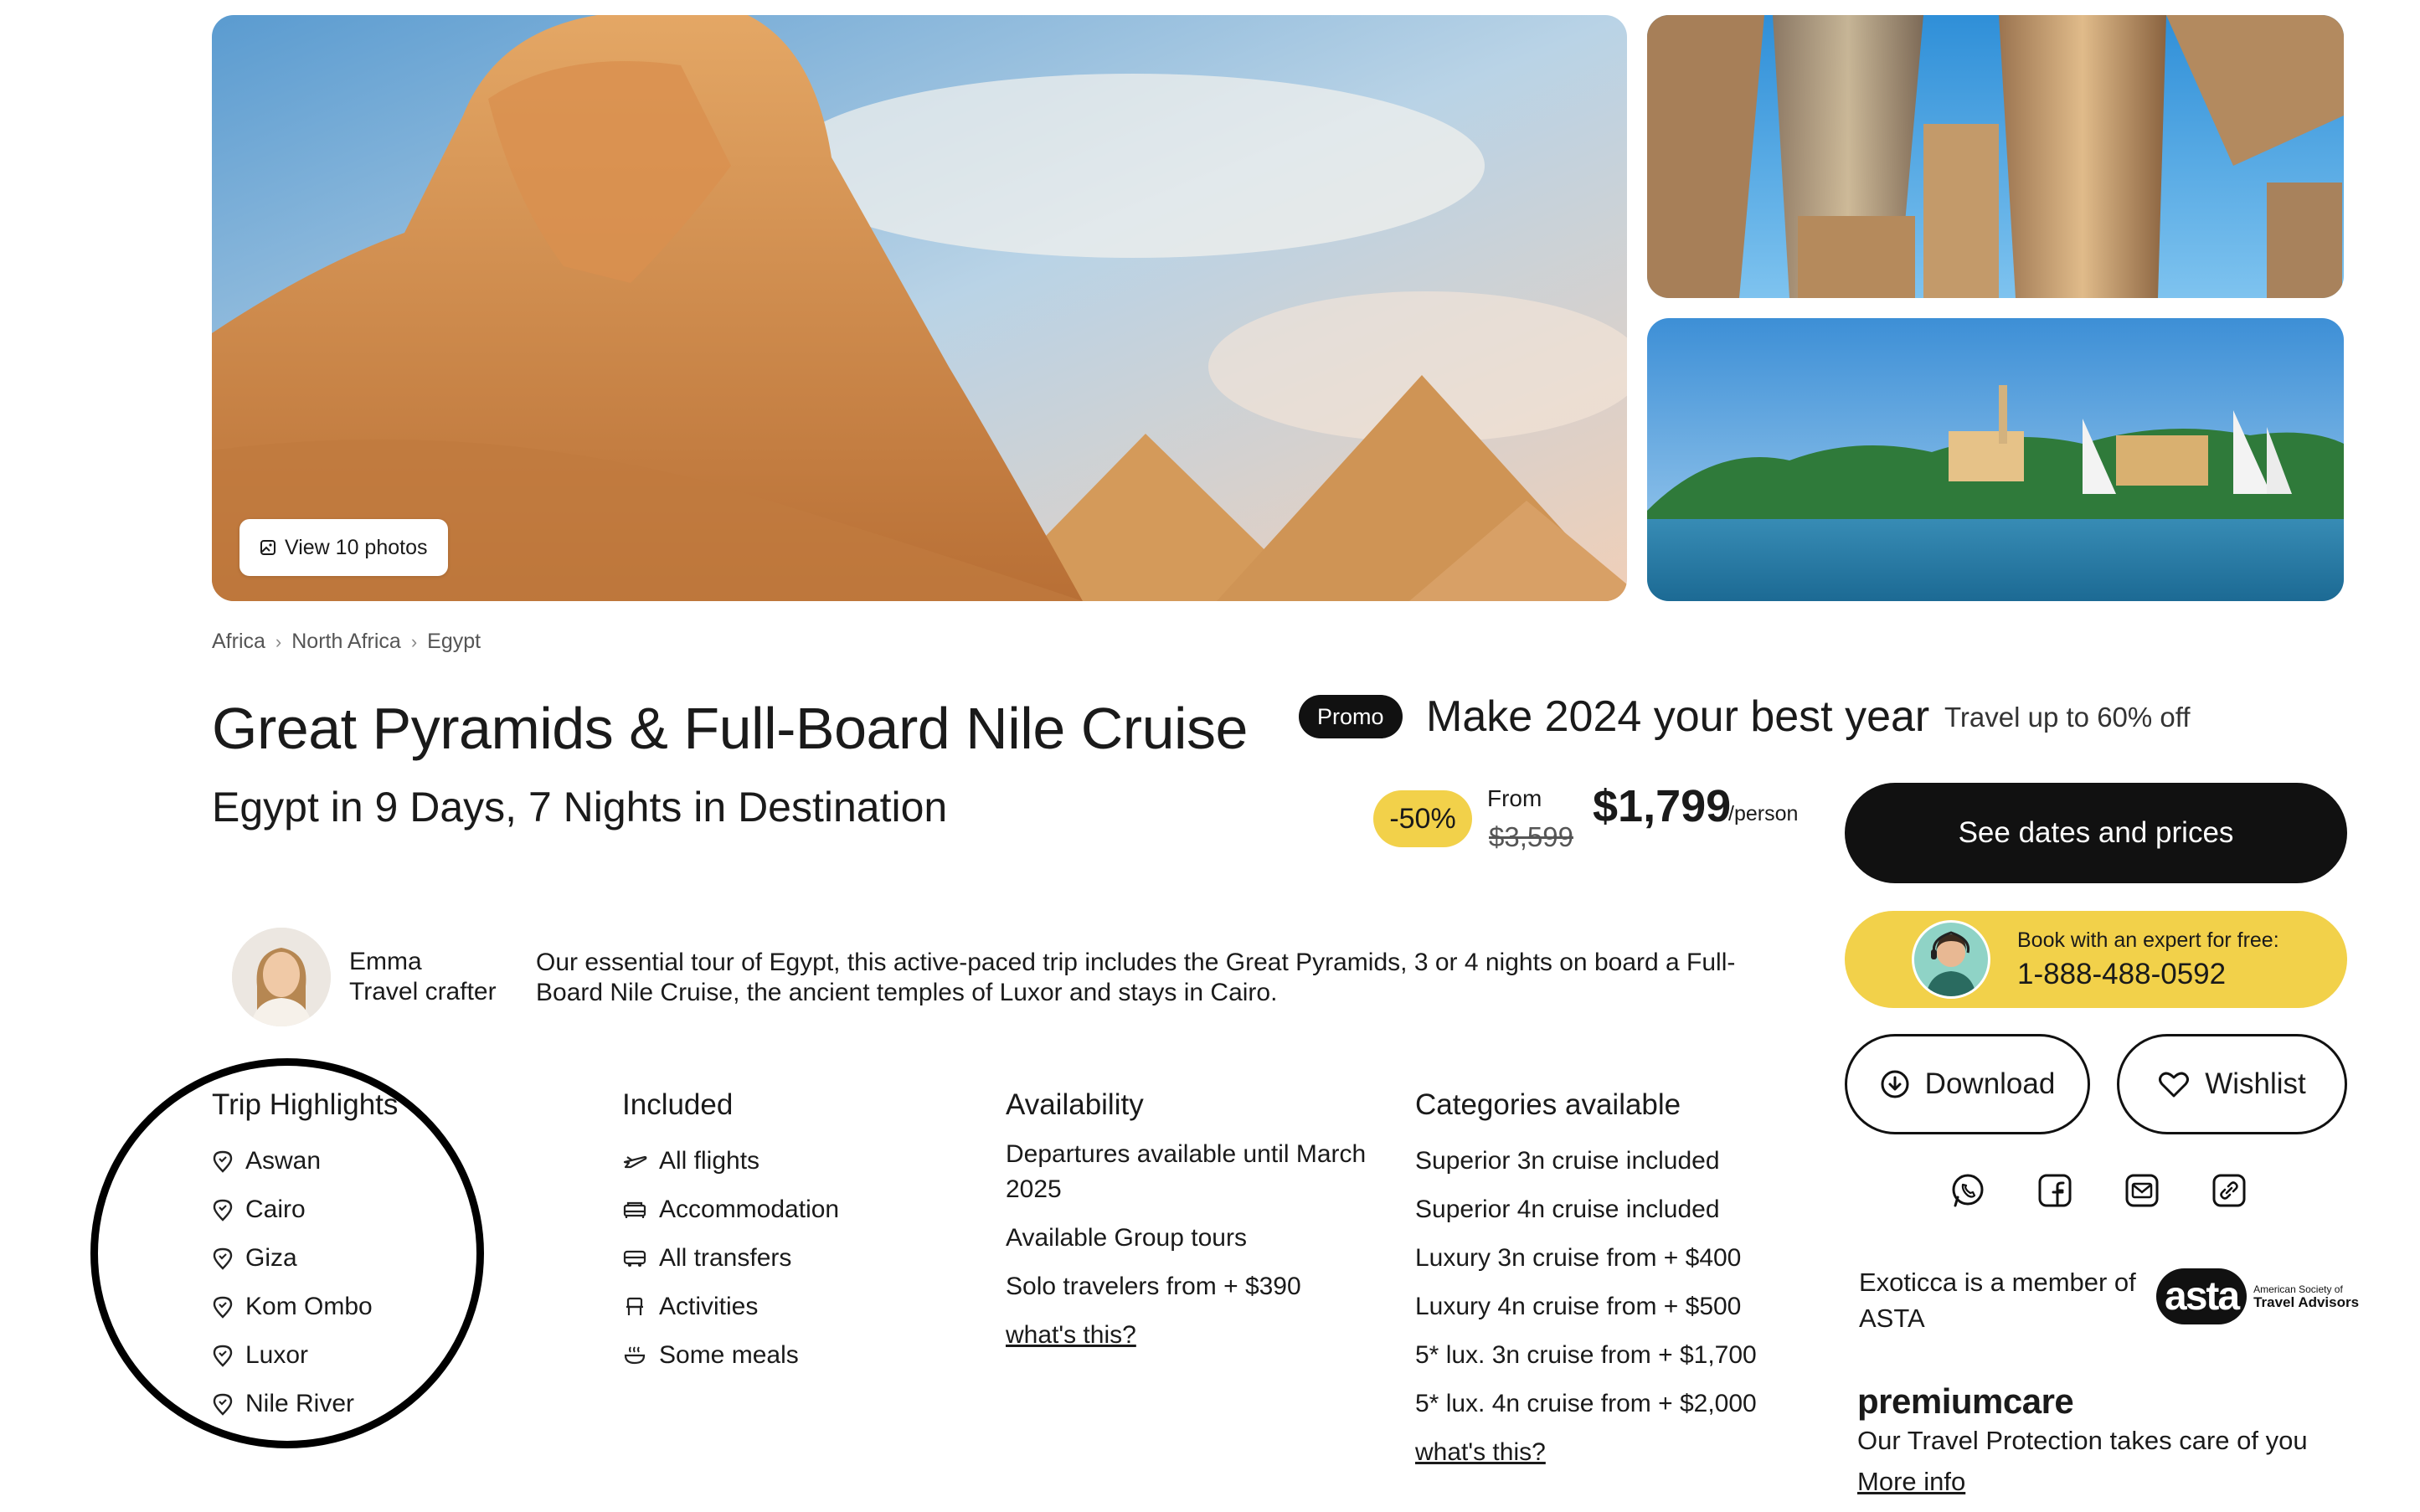 The height and width of the screenshot is (1512, 2420). Describe the element at coordinates (1075, 1104) in the screenshot. I see `availability-title: Availability` at that location.